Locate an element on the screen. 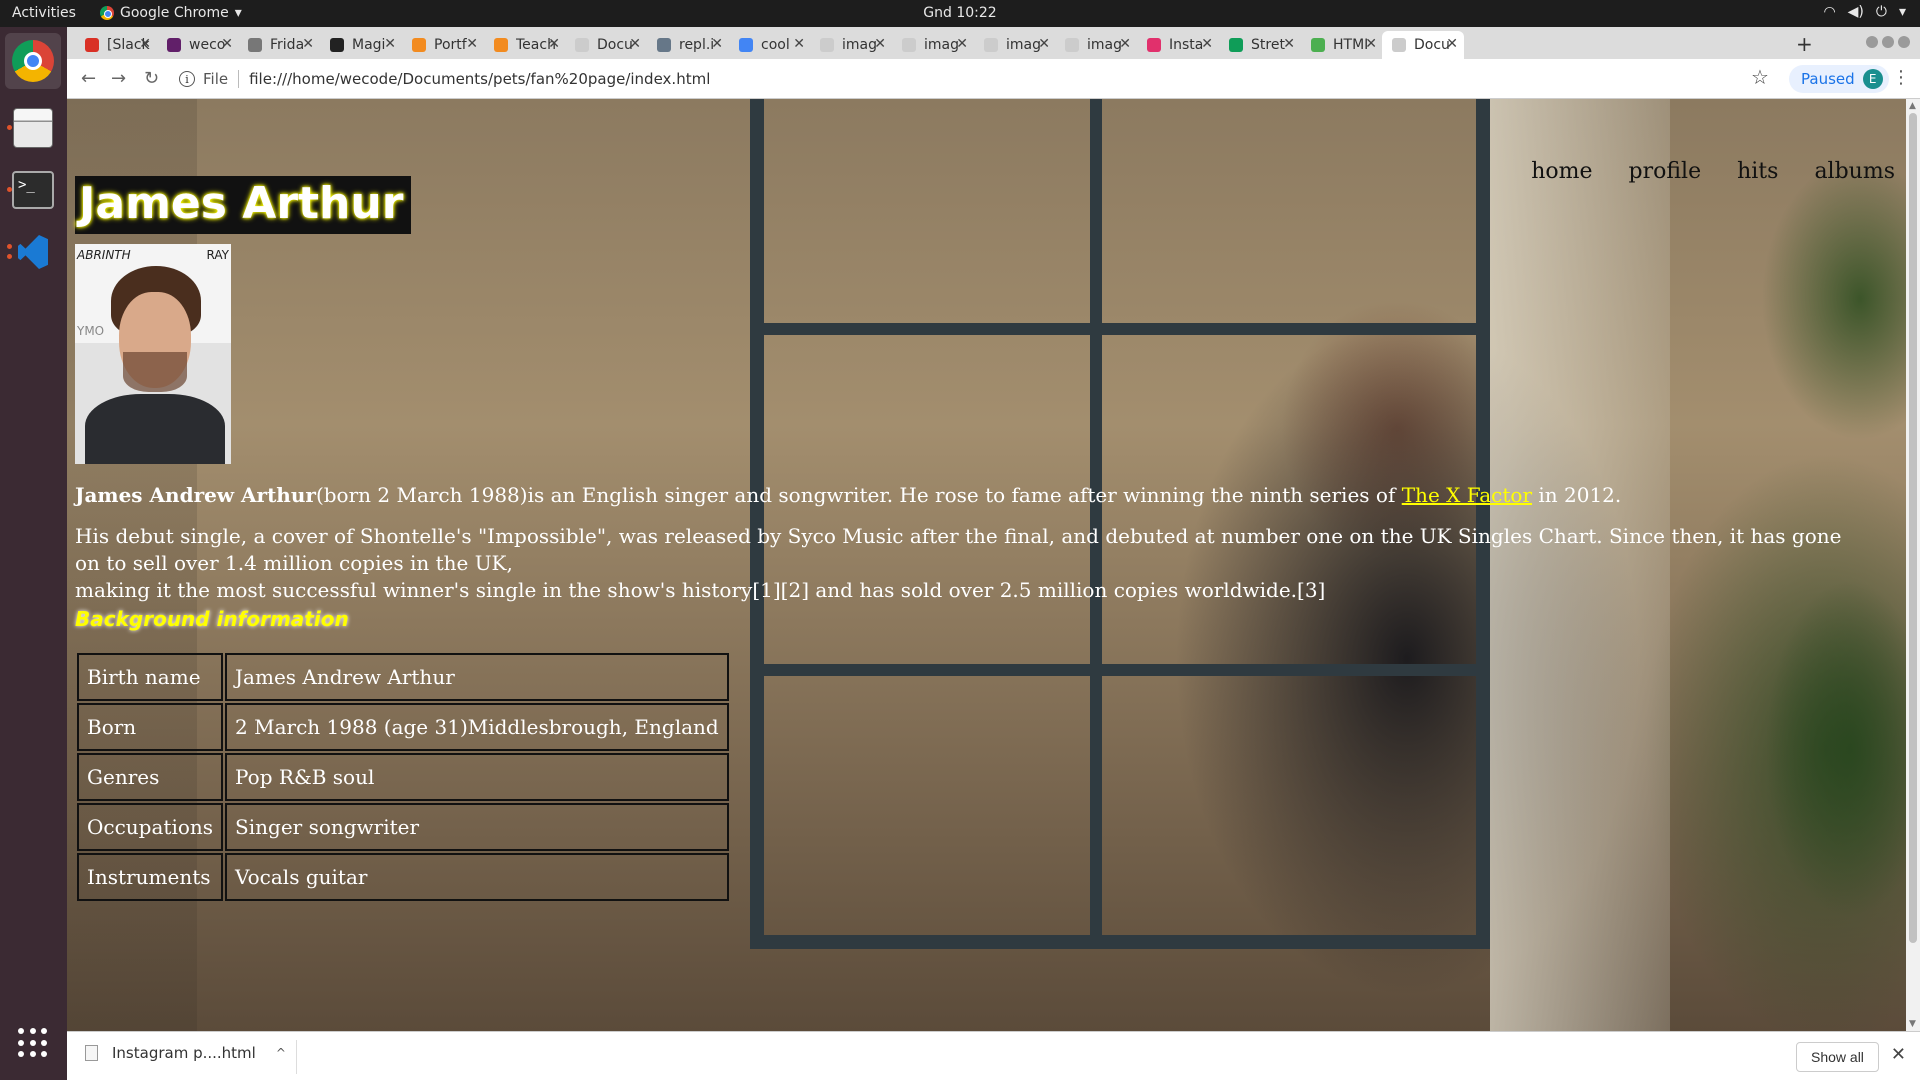 Image resolution: width=1920 pixels, height=1080 pixels. browser-tab: Stret ✕ is located at coordinates (1260, 45).